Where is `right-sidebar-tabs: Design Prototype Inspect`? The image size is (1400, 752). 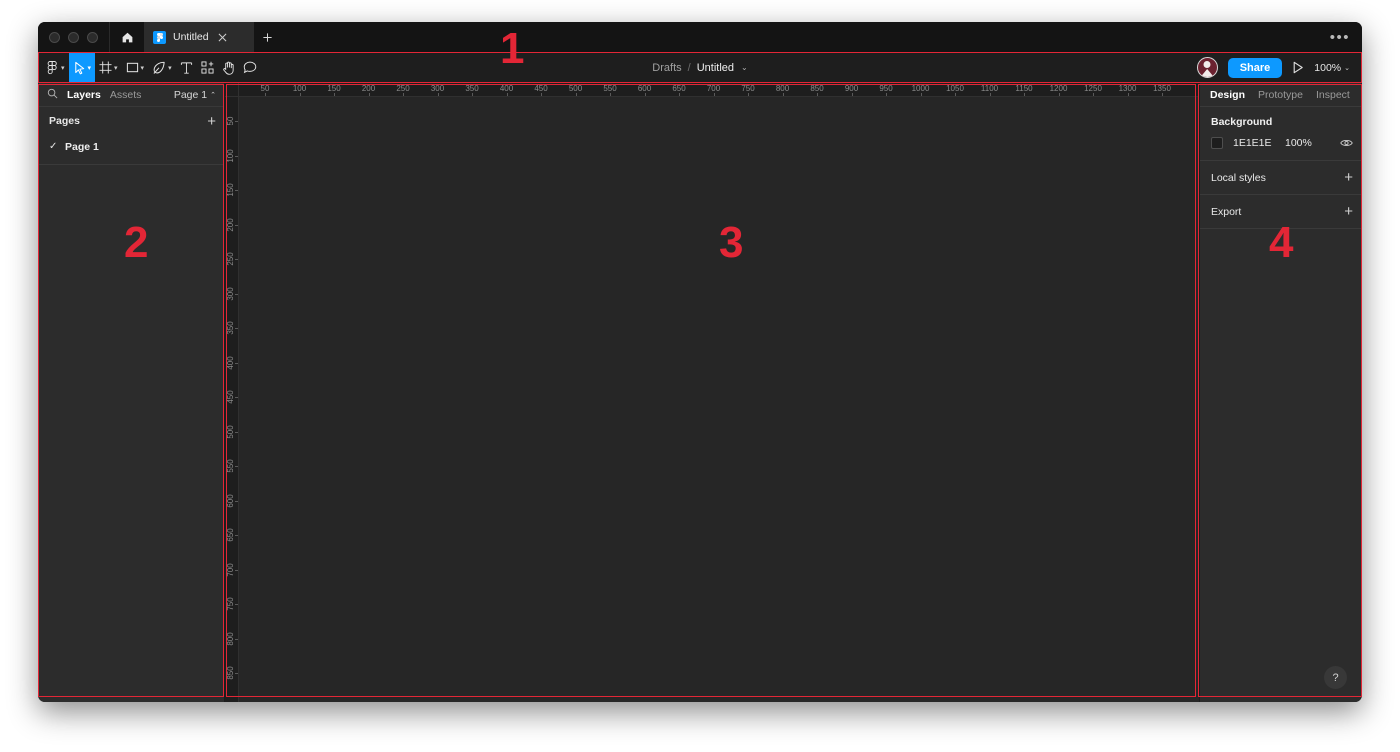
right-sidebar-tabs: Design Prototype Inspect is located at coordinates (1281, 95).